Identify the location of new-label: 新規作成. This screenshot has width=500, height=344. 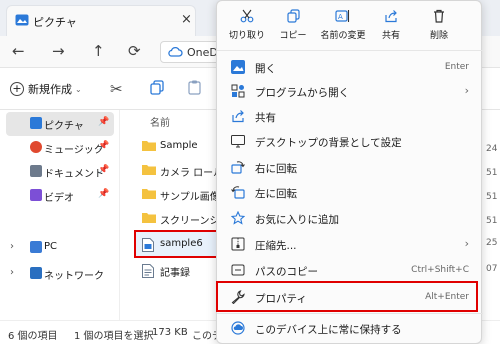
(50, 89).